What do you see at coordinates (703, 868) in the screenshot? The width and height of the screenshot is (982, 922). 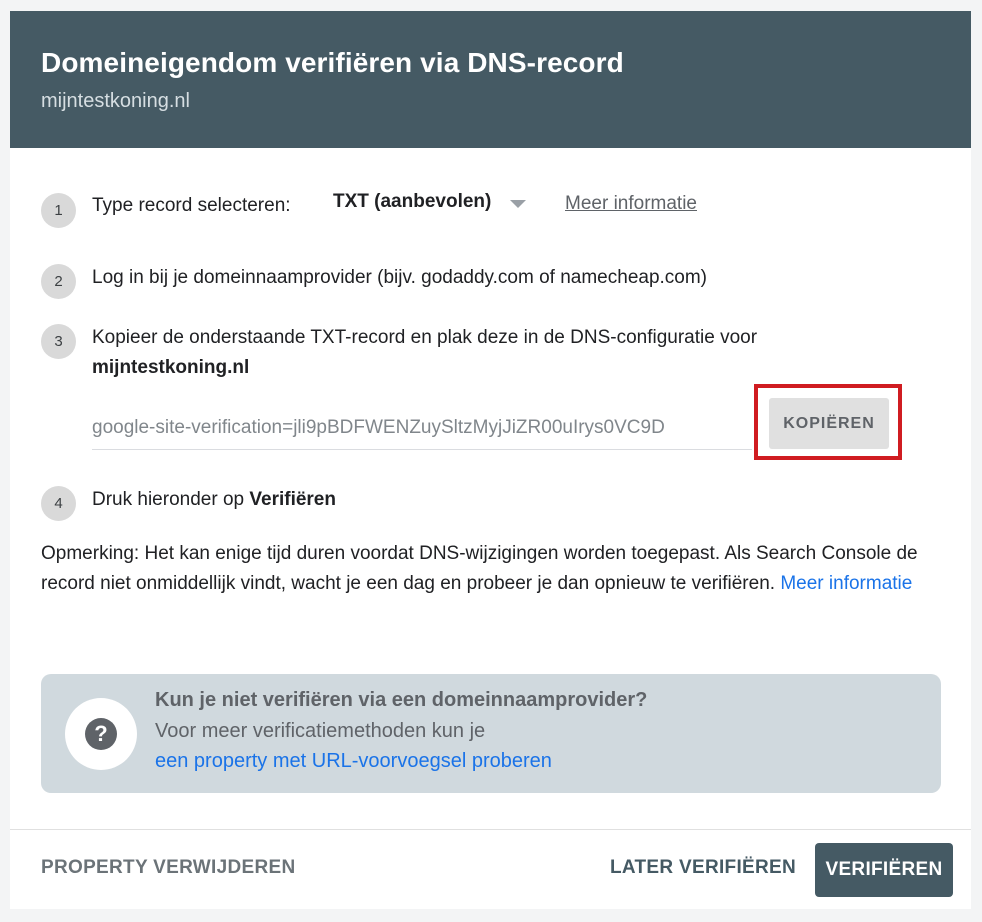 I see `verify-later-button: LATER VERIFIËREN` at bounding box center [703, 868].